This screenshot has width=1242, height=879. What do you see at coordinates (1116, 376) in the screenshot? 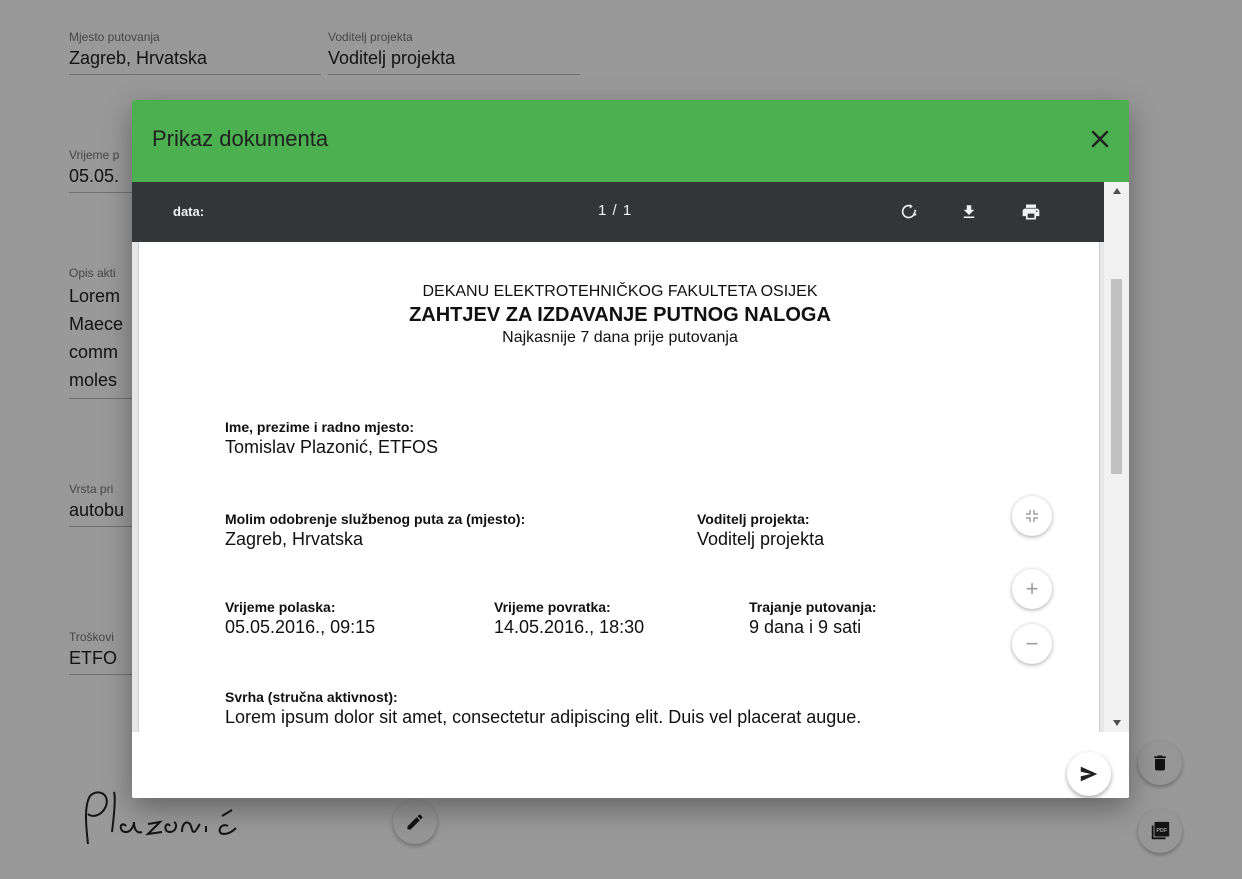
I see `scroll-thumb` at bounding box center [1116, 376].